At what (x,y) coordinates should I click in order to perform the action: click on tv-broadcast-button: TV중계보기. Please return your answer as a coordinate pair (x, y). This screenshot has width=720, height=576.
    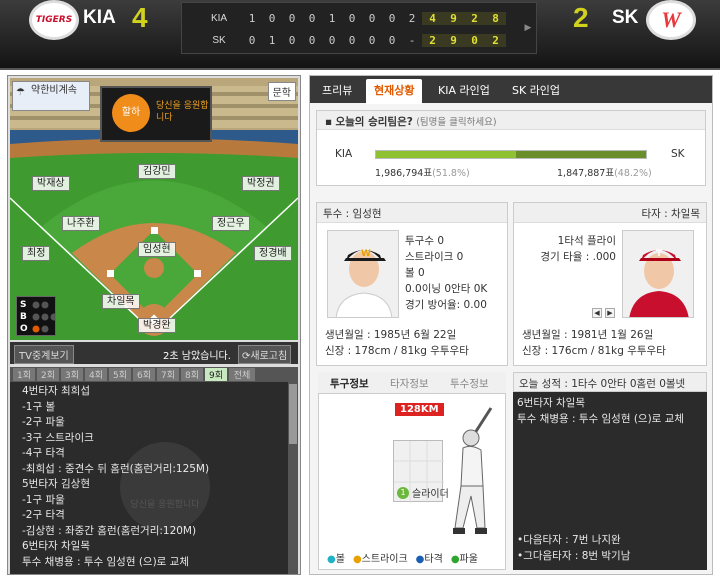
    Looking at the image, I should click on (44, 354).